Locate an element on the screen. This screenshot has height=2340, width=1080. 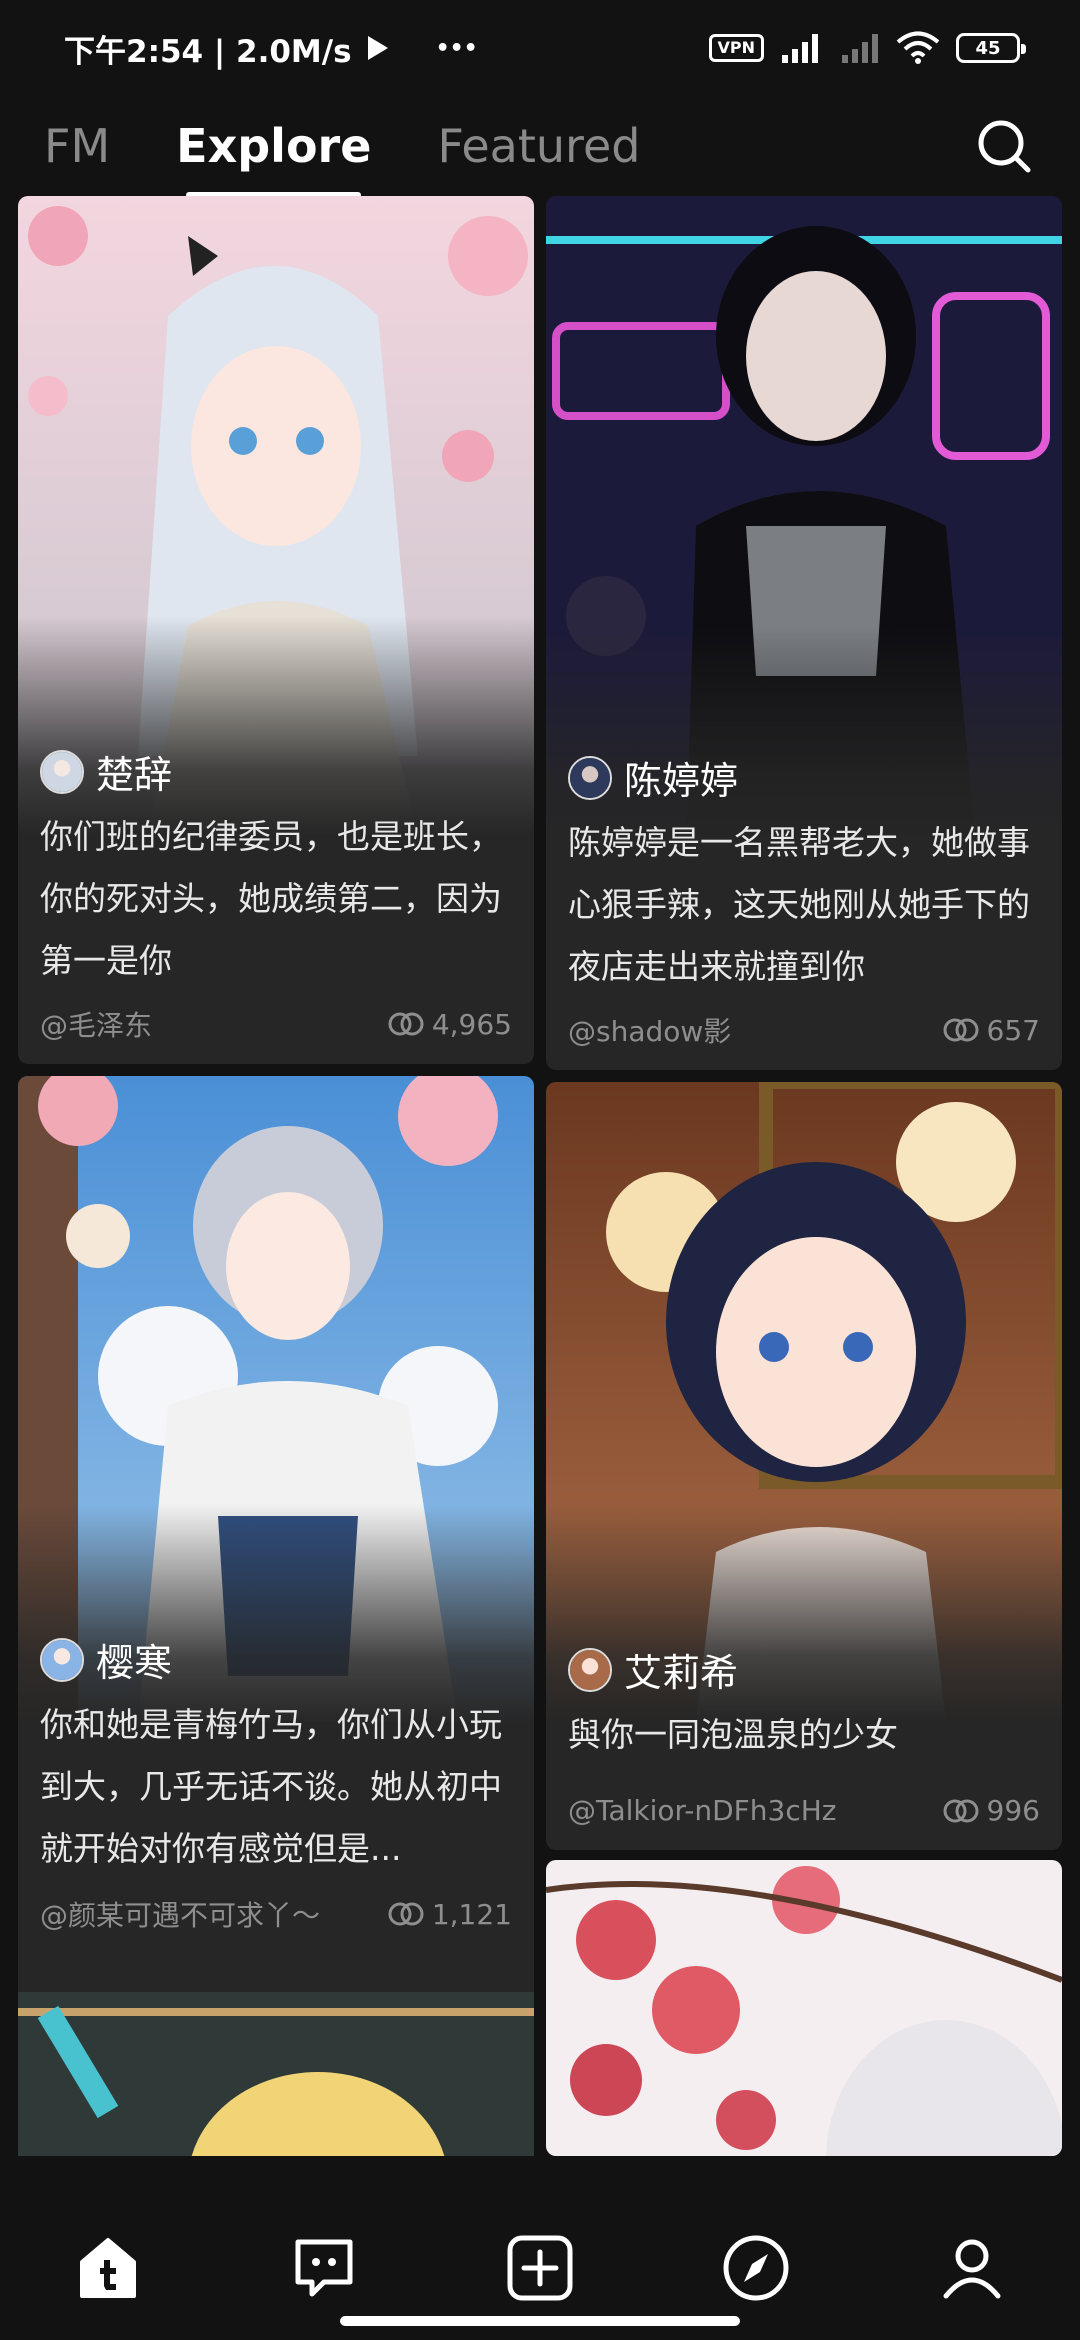
card-author: 樱寒 is located at coordinates (106, 1659).